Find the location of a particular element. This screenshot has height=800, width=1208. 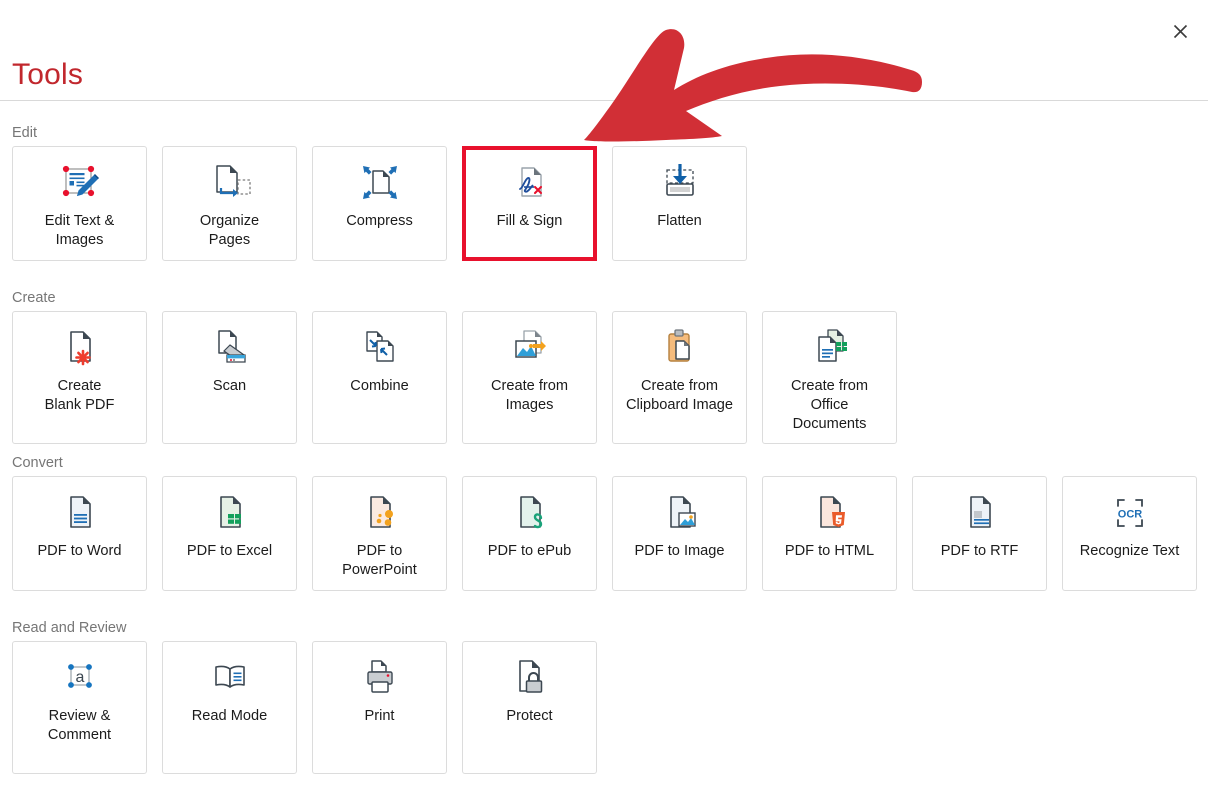

tool-card-create-from-office-documents: Create from Office Documents is located at coordinates (829, 377).